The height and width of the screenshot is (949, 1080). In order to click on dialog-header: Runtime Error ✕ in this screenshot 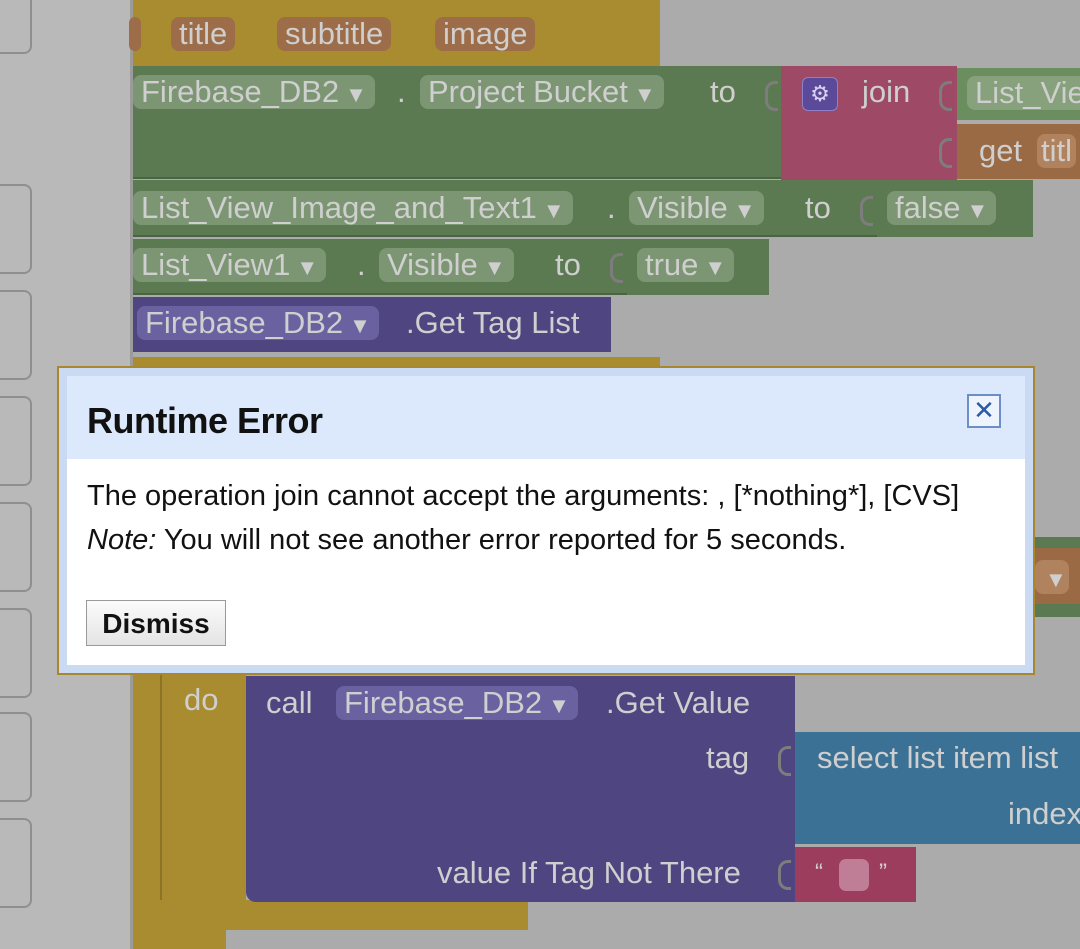, I will do `click(546, 417)`.